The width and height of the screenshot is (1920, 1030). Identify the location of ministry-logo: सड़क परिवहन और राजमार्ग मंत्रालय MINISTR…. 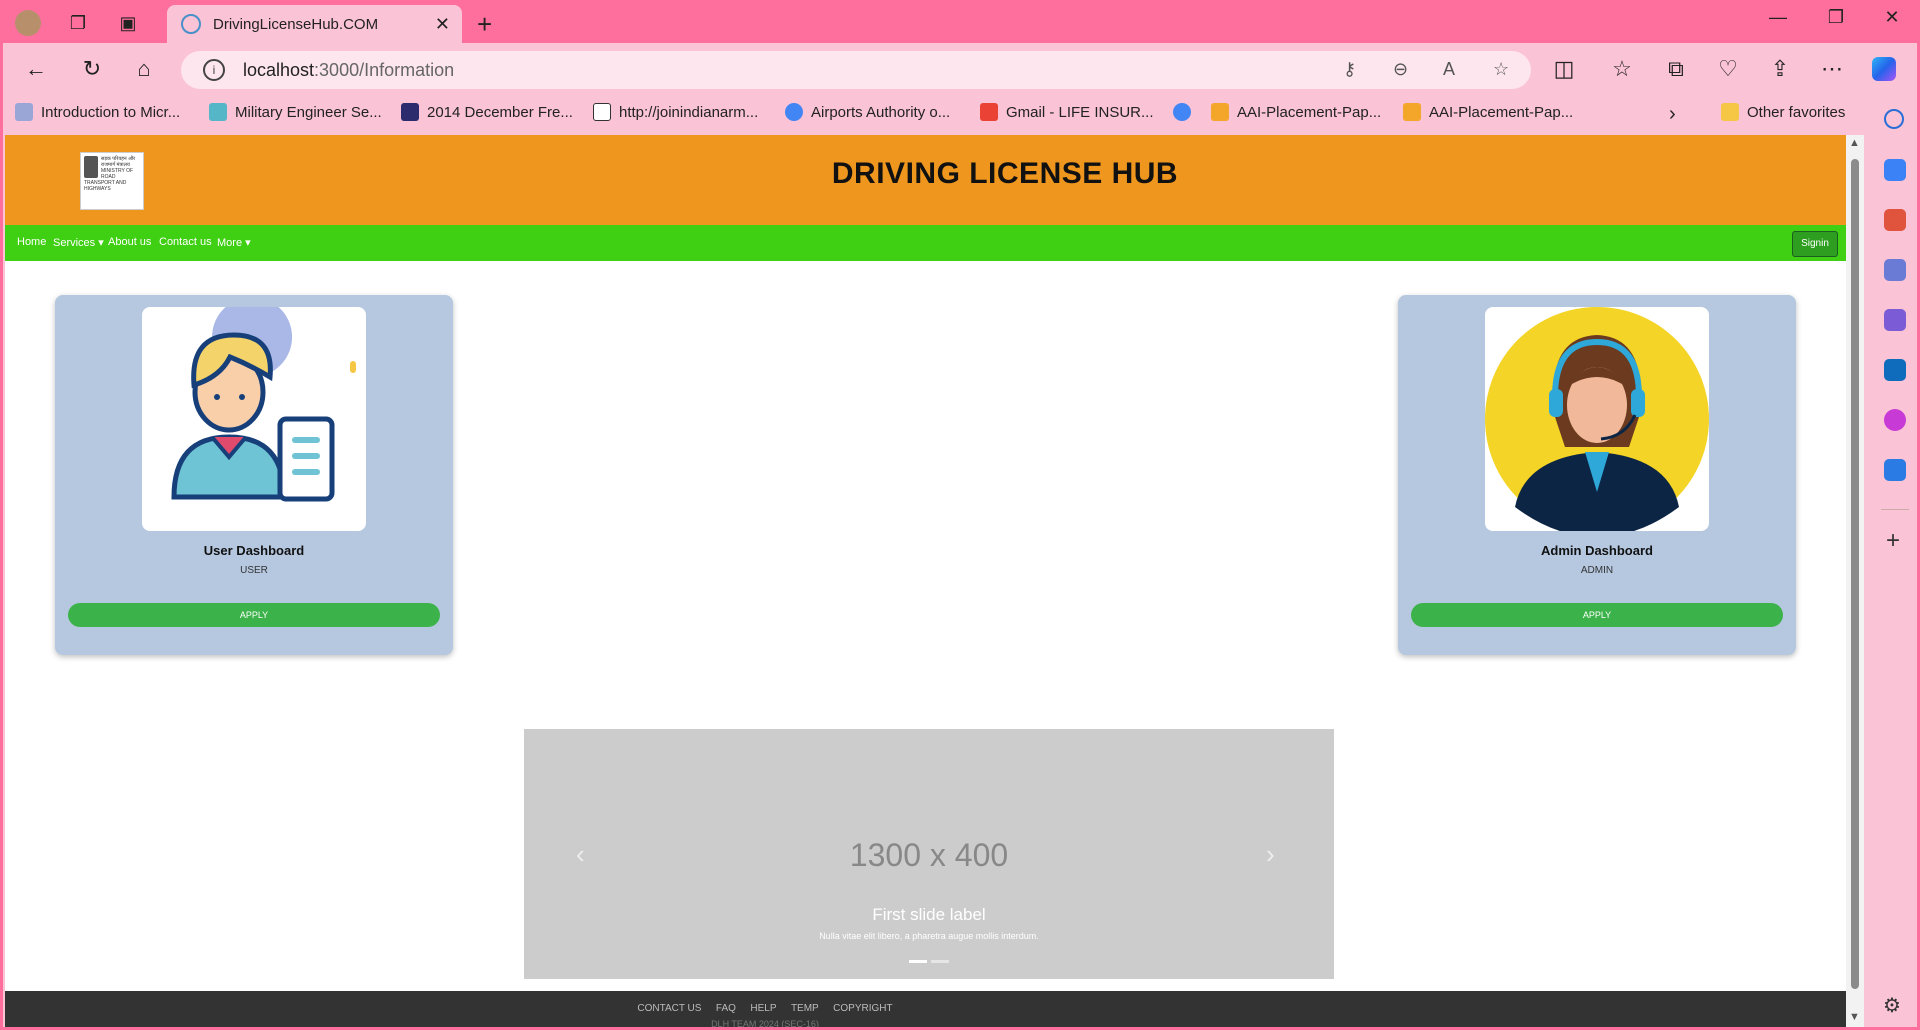
(112, 181).